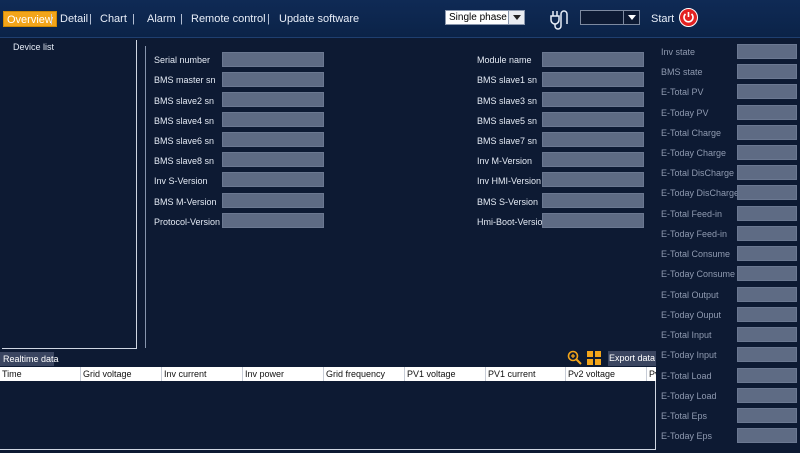 This screenshot has height=453, width=800. Describe the element at coordinates (363, 374) in the screenshot. I see `column-header-grid-frequency: Grid frequency` at that location.